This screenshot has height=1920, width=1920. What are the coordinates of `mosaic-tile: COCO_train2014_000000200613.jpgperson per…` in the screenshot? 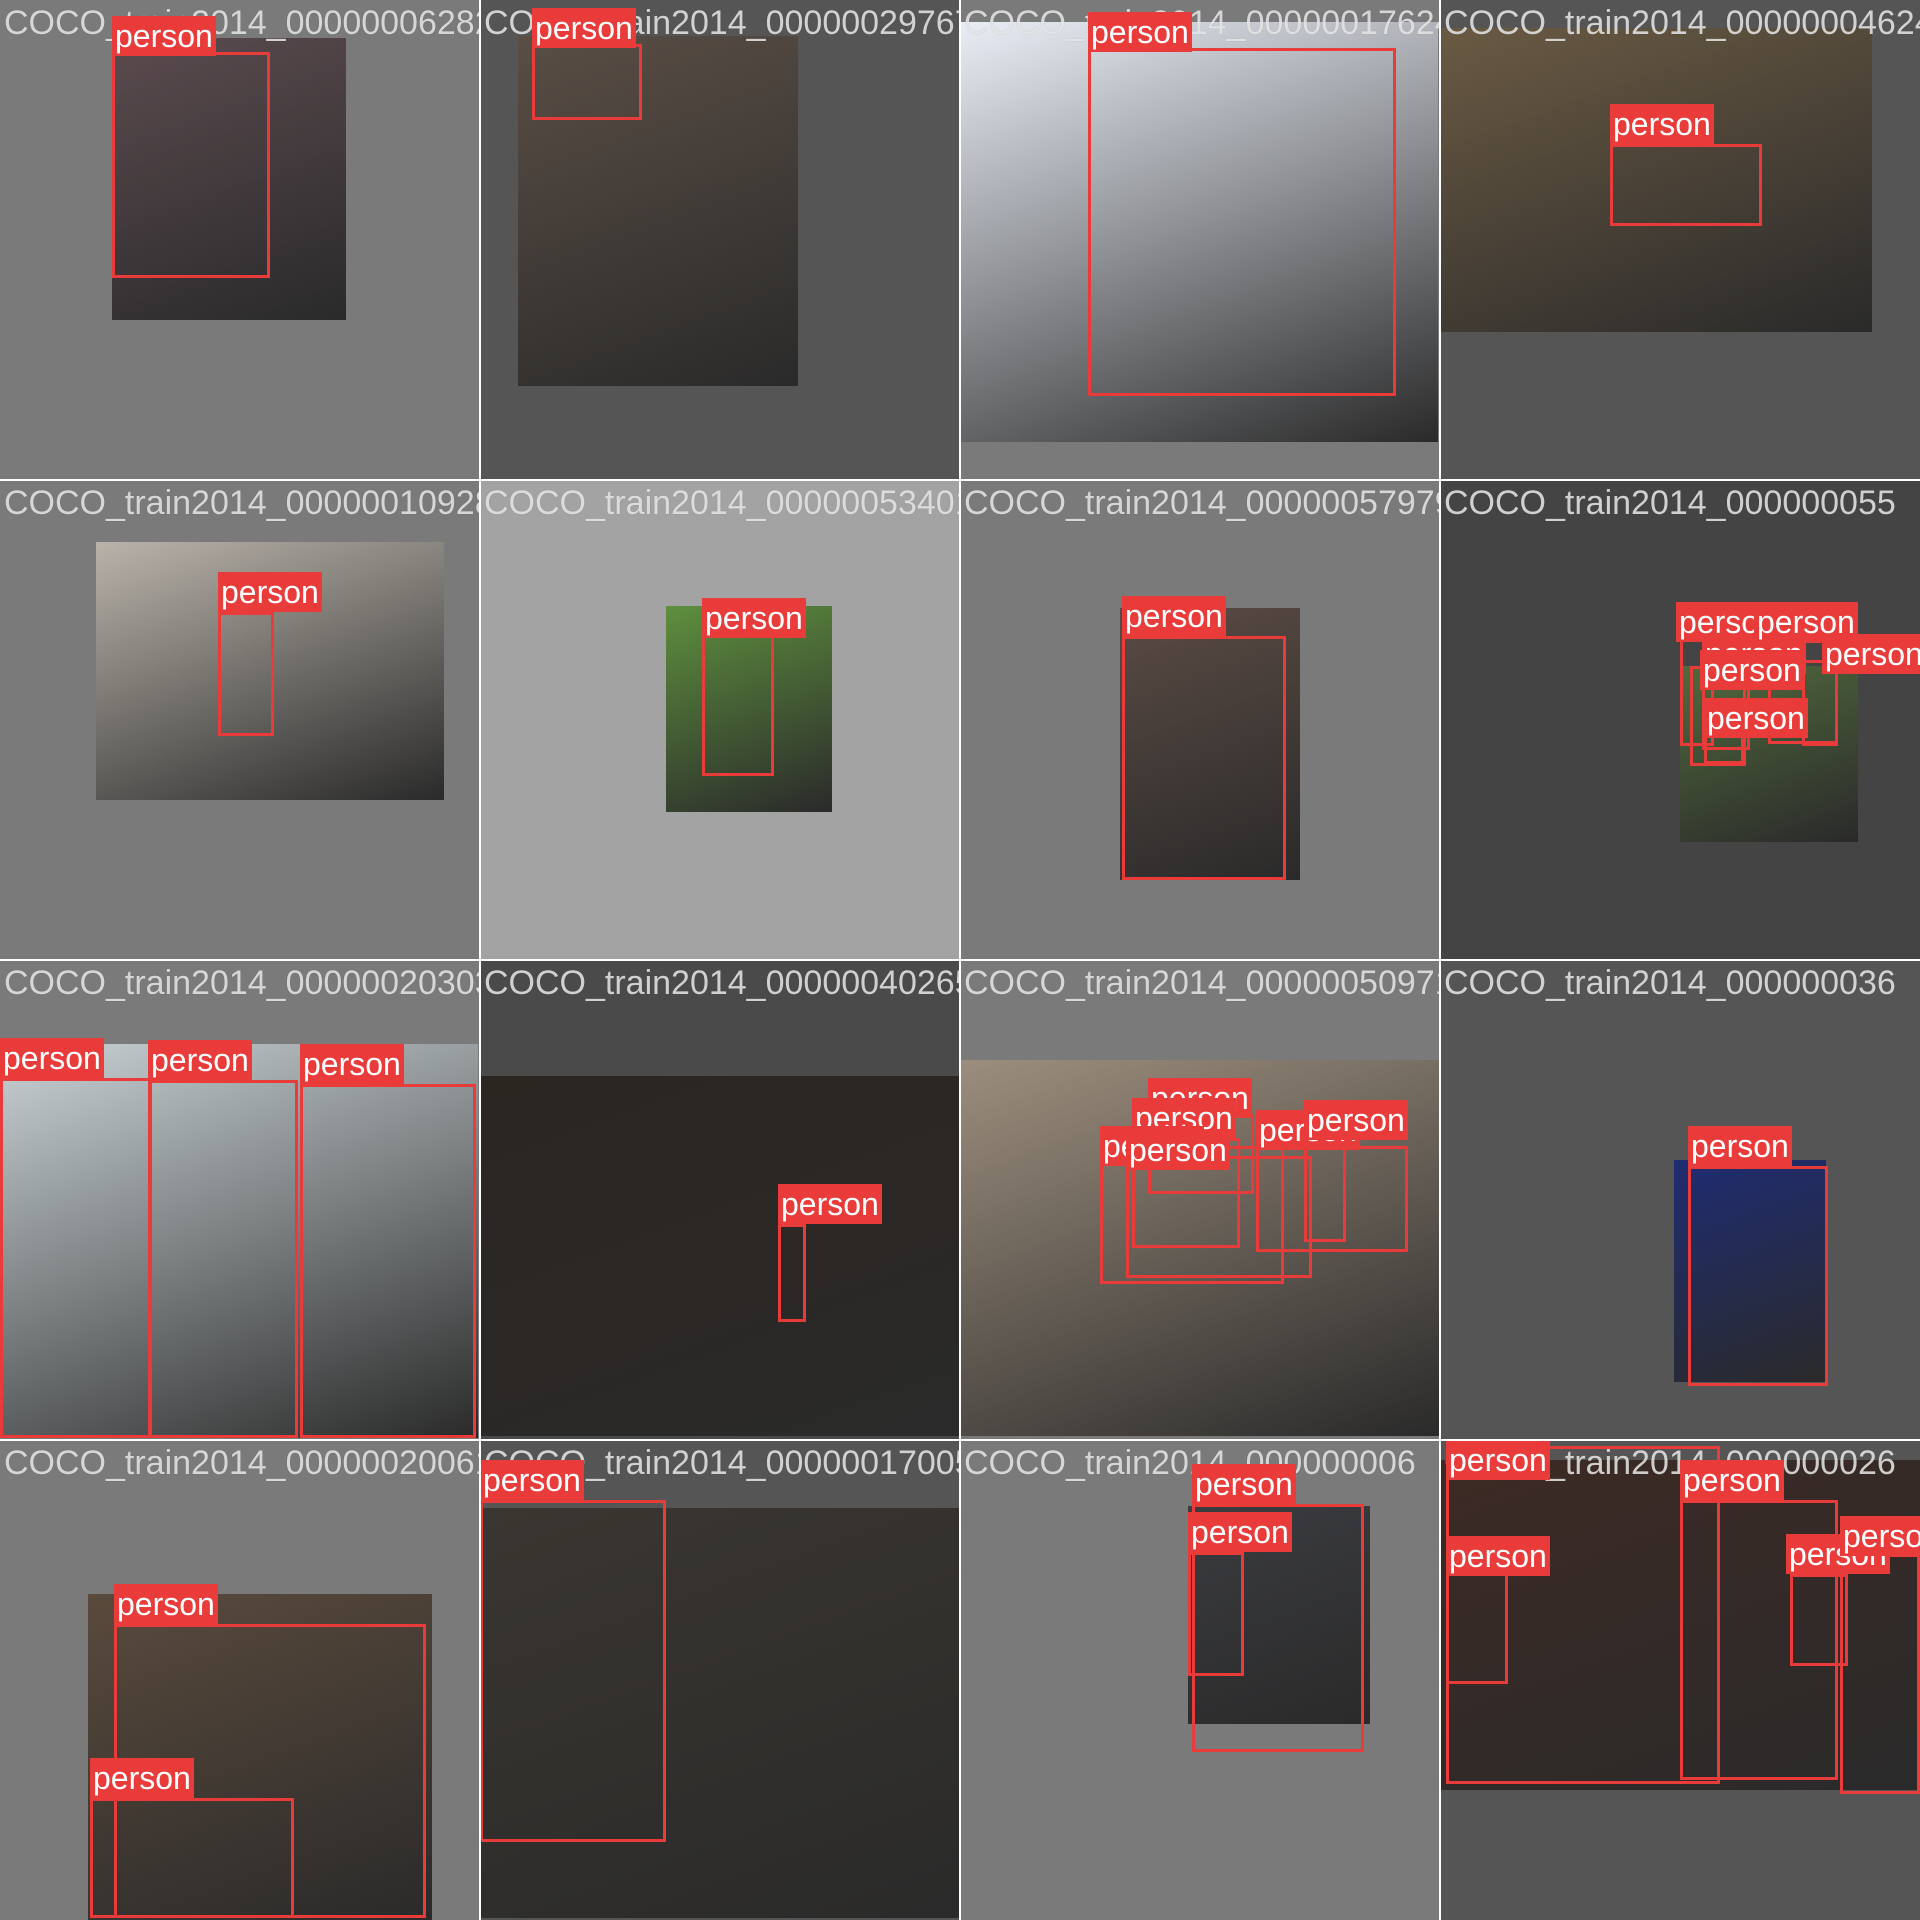 It's located at (240, 1680).